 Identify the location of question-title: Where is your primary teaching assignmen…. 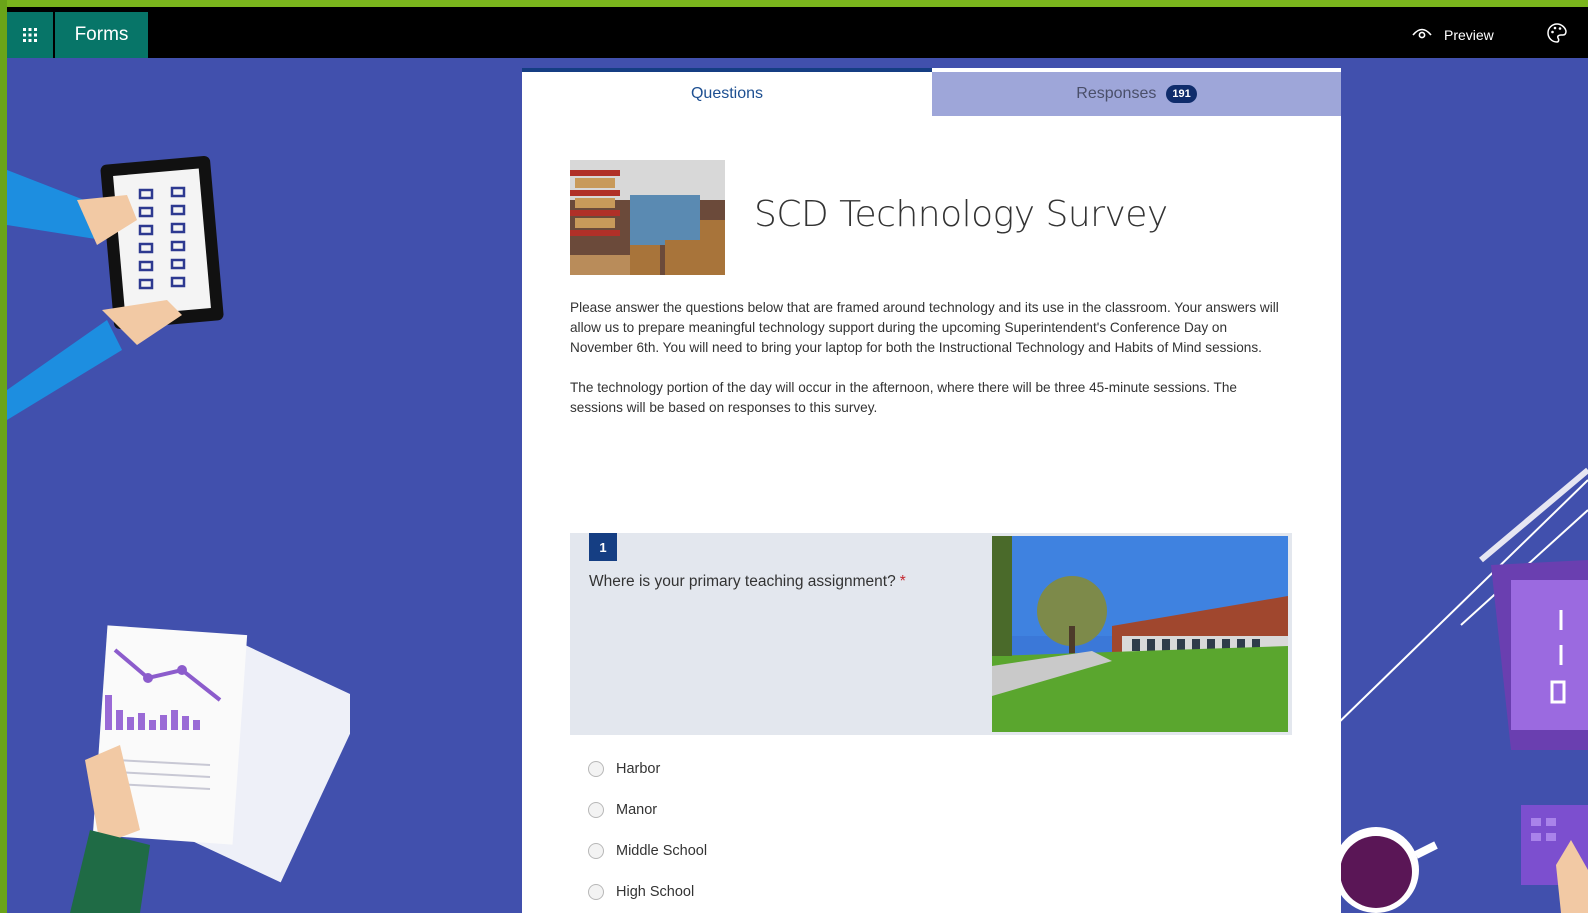
(742, 581).